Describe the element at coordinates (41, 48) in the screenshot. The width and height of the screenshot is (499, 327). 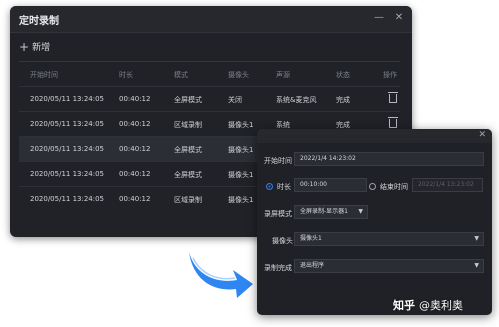
I see `add-new-label: 新增` at that location.